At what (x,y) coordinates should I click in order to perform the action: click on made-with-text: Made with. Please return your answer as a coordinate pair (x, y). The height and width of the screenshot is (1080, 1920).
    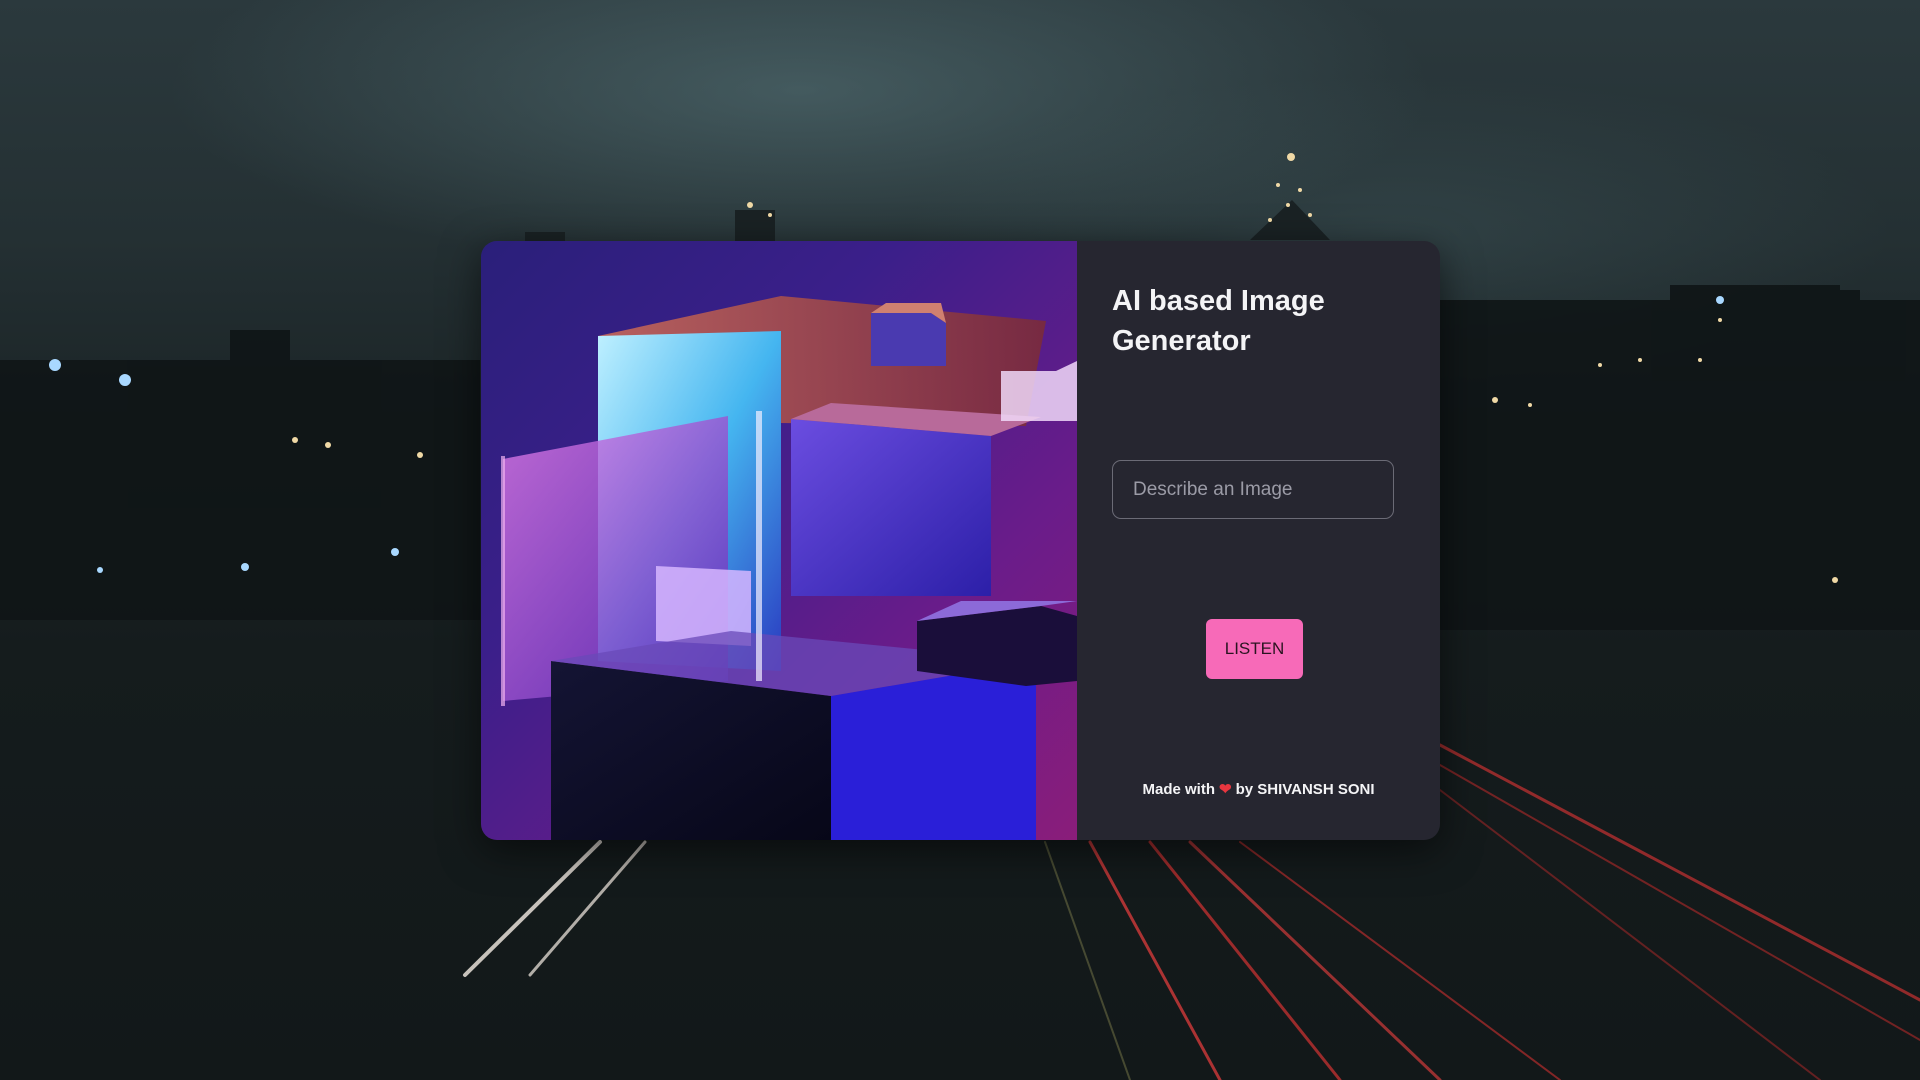
    Looking at the image, I should click on (1178, 789).